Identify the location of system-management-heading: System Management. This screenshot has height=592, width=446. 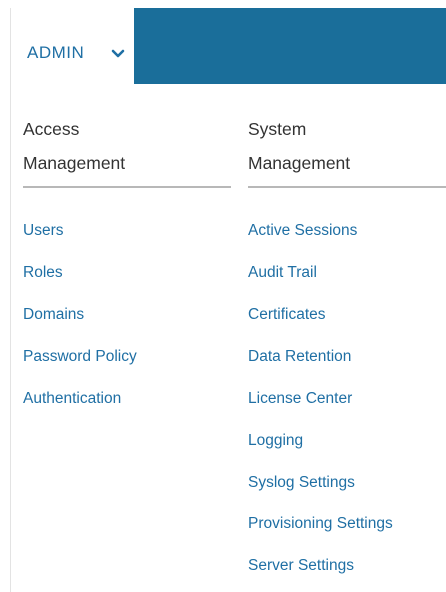
(347, 146).